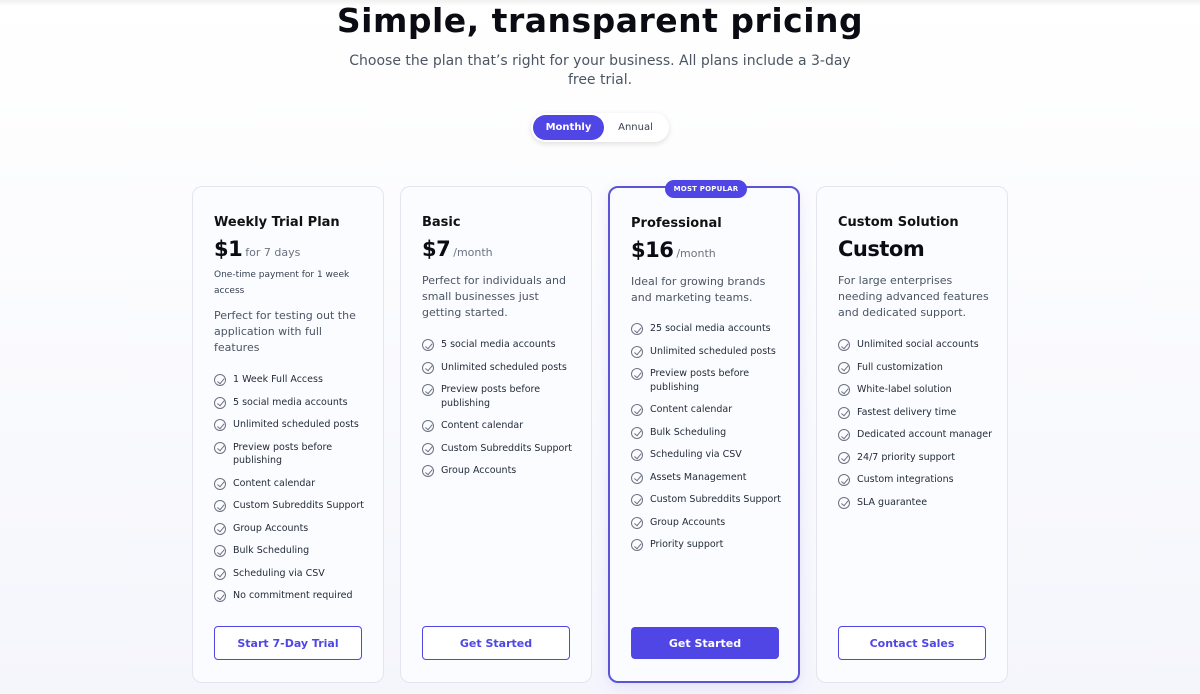  Describe the element at coordinates (273, 252) in the screenshot. I see `plan-period: for 7 days` at that location.